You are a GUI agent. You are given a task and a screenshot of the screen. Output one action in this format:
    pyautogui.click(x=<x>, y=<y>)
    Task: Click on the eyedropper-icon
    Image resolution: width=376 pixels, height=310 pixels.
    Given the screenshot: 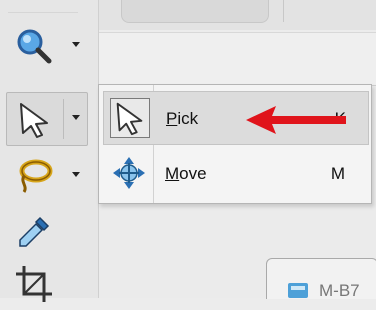 What is the action you would take?
    pyautogui.click(x=34, y=231)
    